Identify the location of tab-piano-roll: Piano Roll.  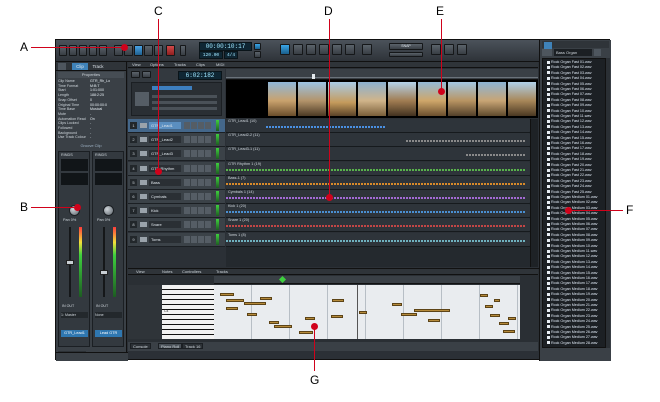
(170, 346).